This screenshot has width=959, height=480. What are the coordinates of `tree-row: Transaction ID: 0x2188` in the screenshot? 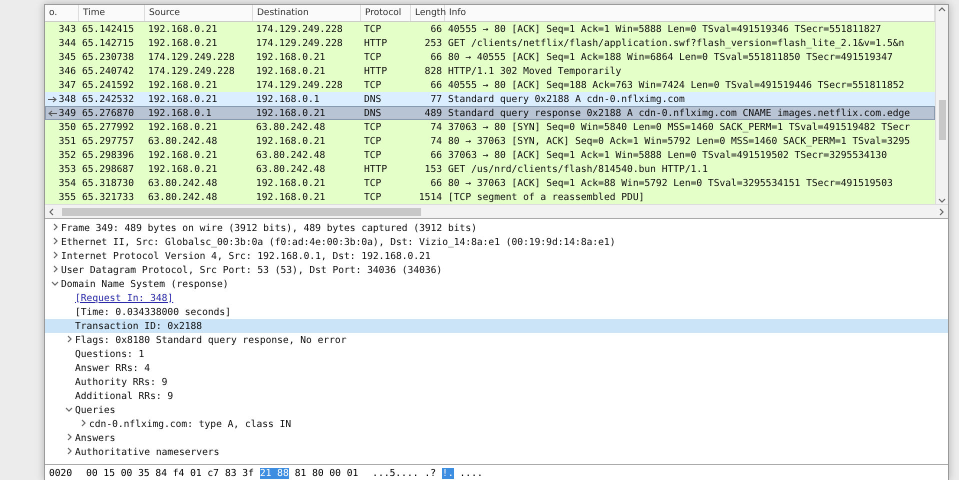 It's located at (496, 326).